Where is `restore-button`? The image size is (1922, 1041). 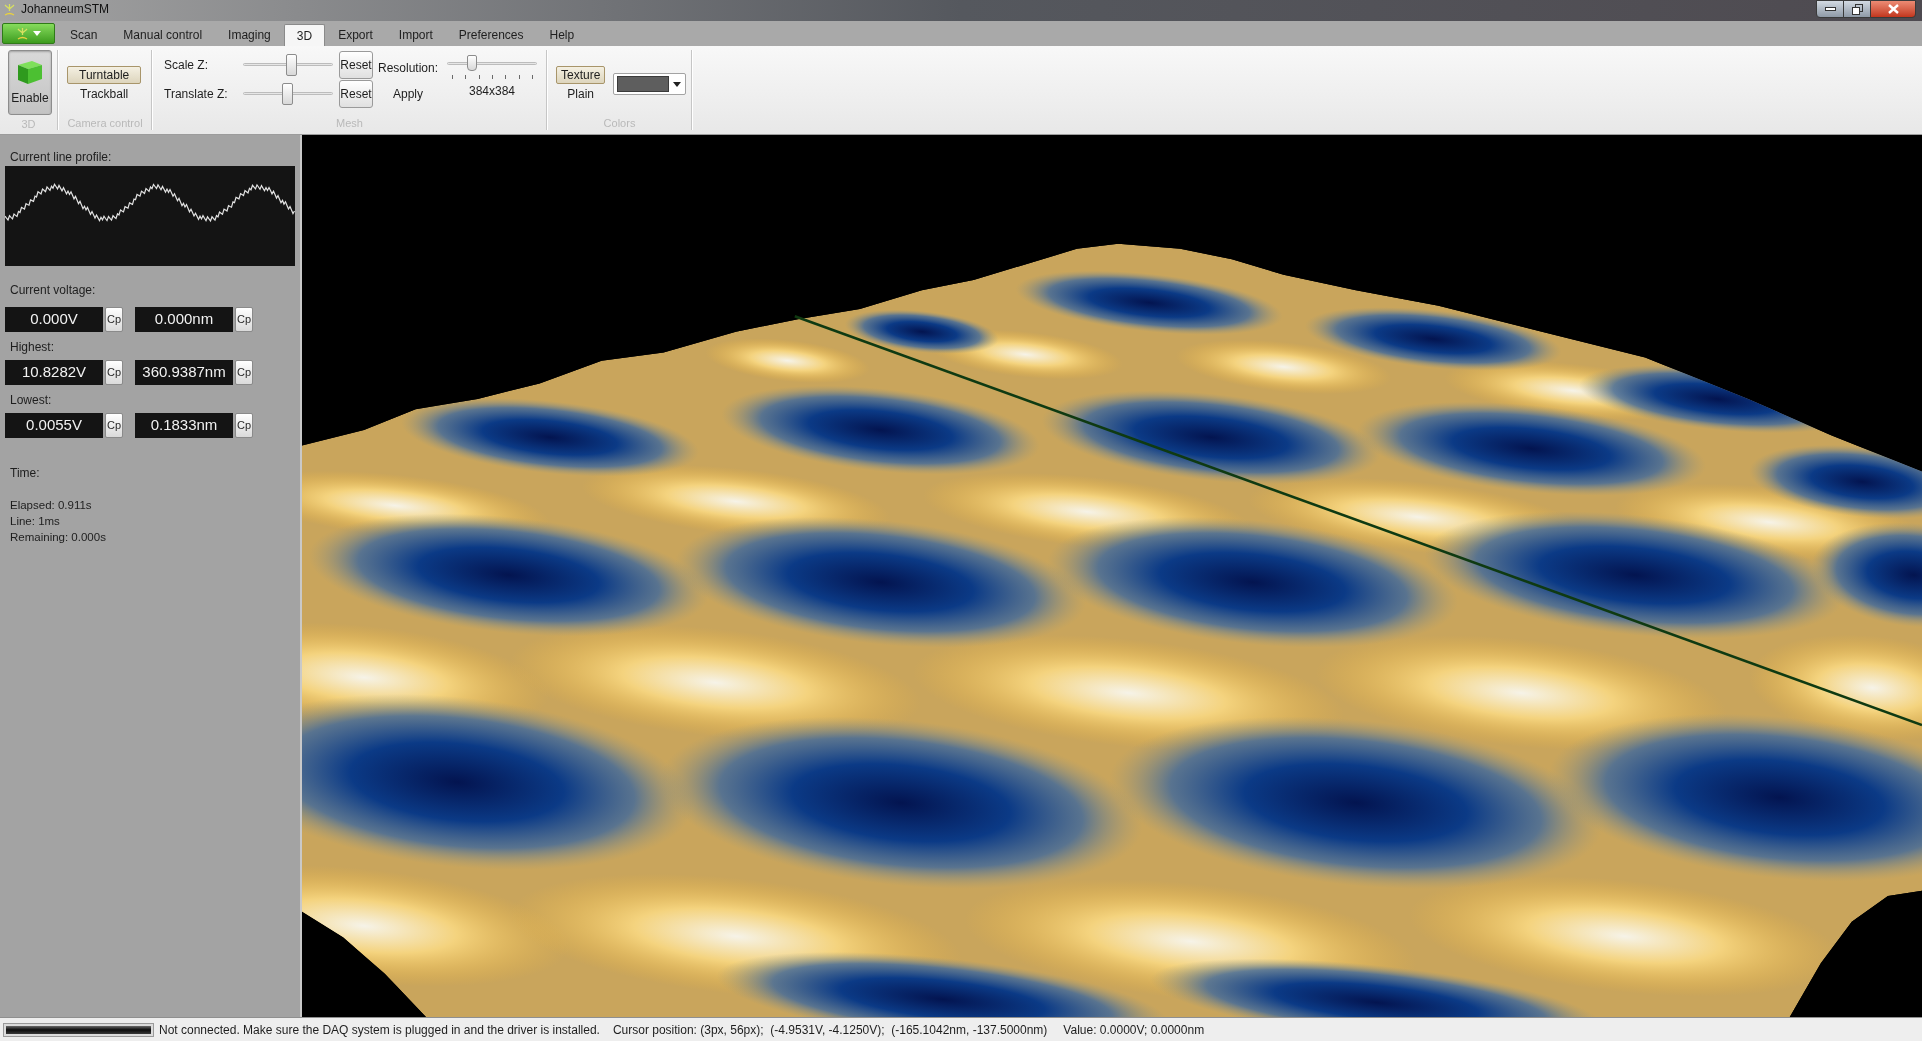 restore-button is located at coordinates (1857, 9).